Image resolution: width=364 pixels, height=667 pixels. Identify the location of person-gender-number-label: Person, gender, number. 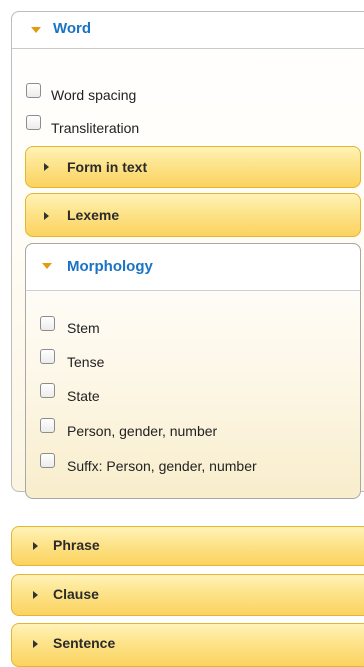
(142, 431).